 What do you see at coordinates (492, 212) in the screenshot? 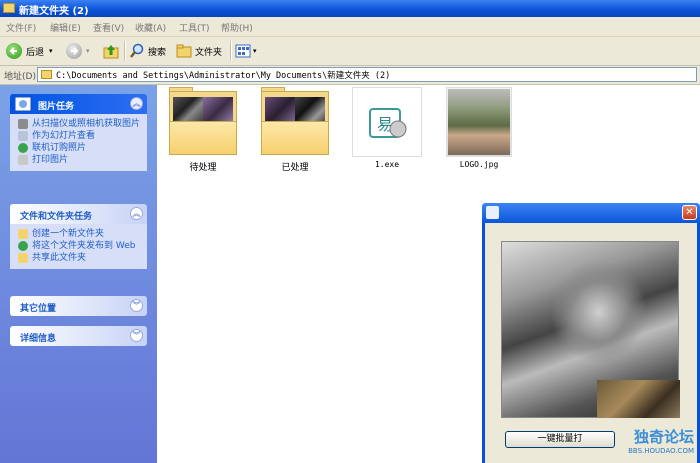
I see `app-icon` at bounding box center [492, 212].